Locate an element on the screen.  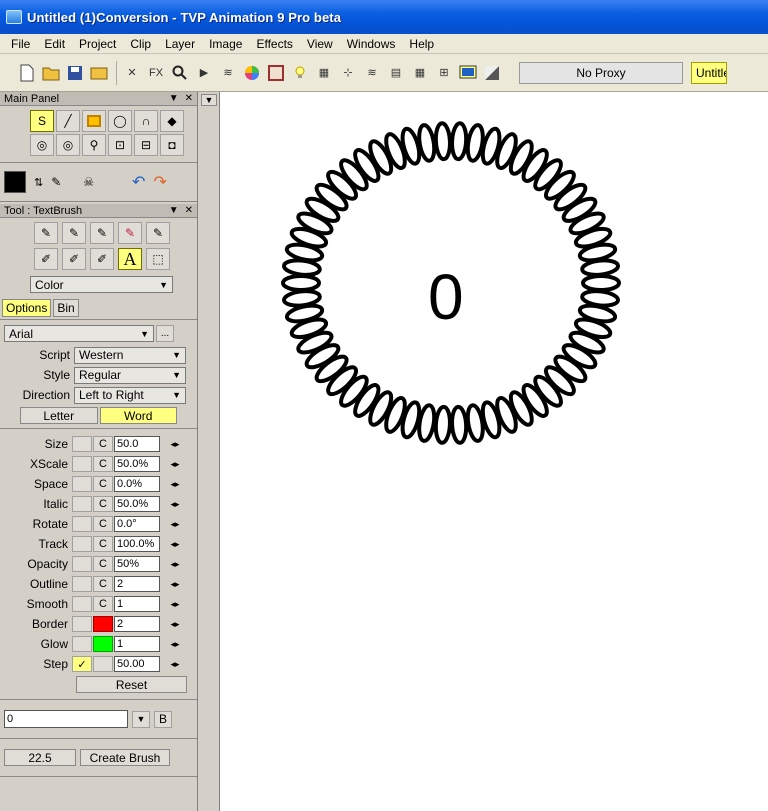
paint-brush-icon: ✐ is located at coordinates (46, 259).